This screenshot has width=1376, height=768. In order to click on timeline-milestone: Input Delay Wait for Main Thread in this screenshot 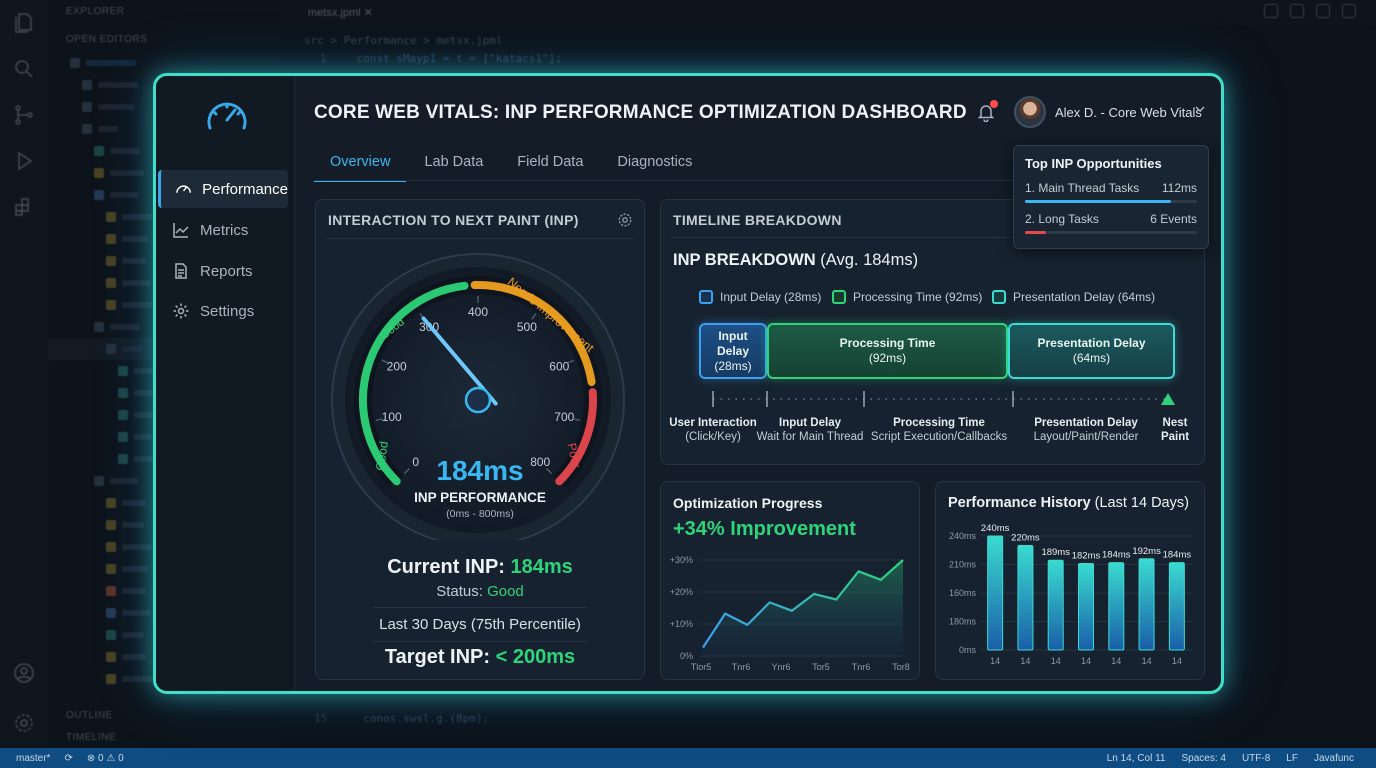, I will do `click(810, 430)`.